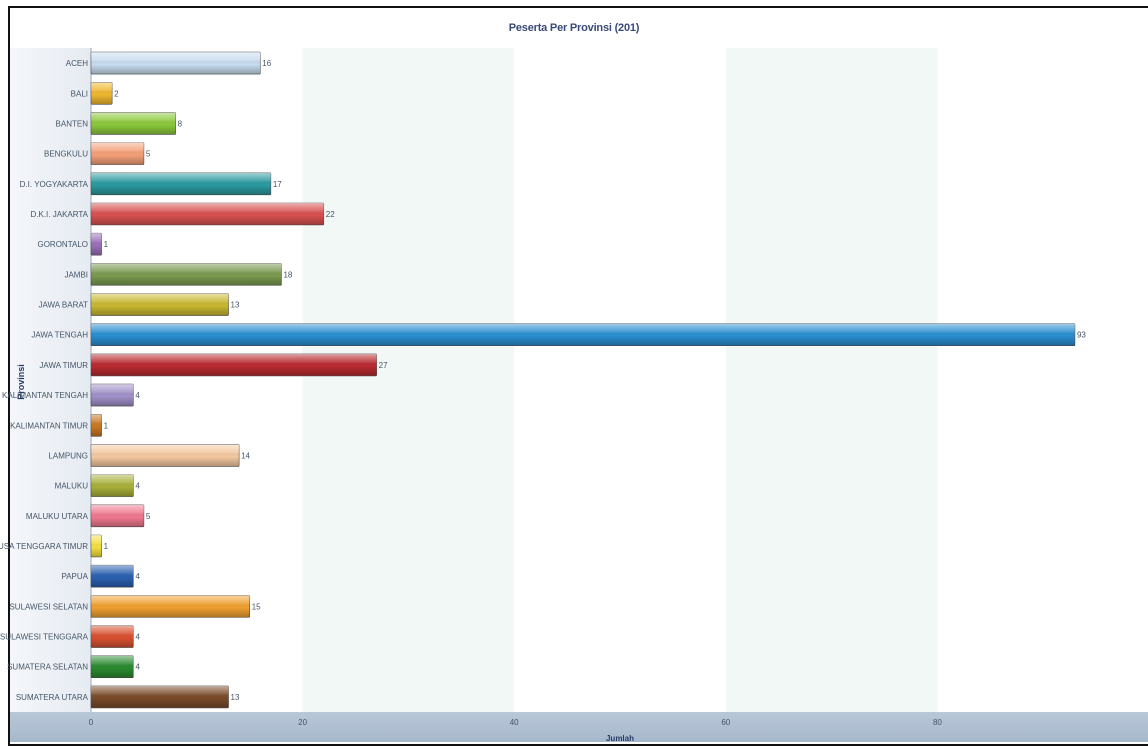  I want to click on category-label: JAWA TIMUR, so click(63, 365).